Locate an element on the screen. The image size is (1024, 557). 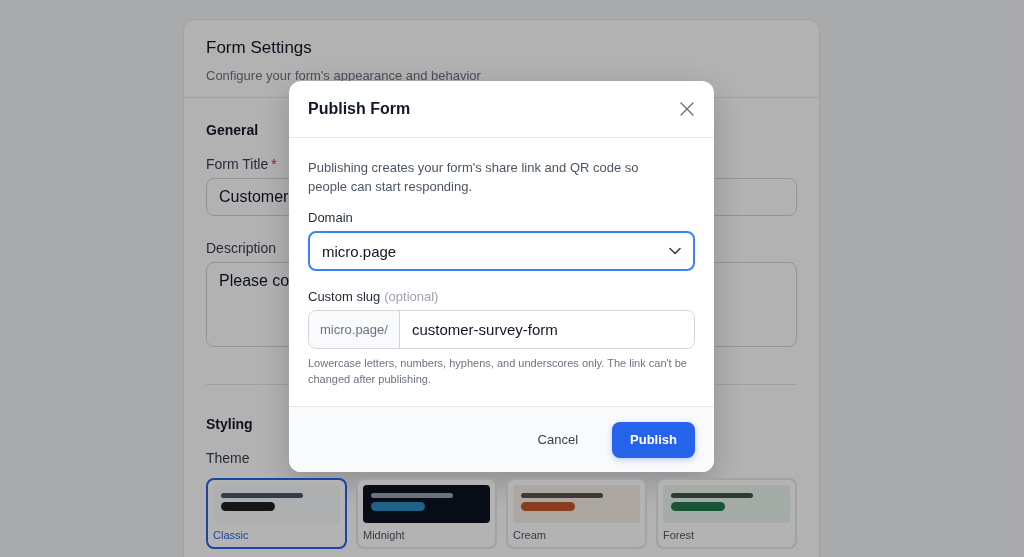
publish-button: Publish is located at coordinates (653, 439).